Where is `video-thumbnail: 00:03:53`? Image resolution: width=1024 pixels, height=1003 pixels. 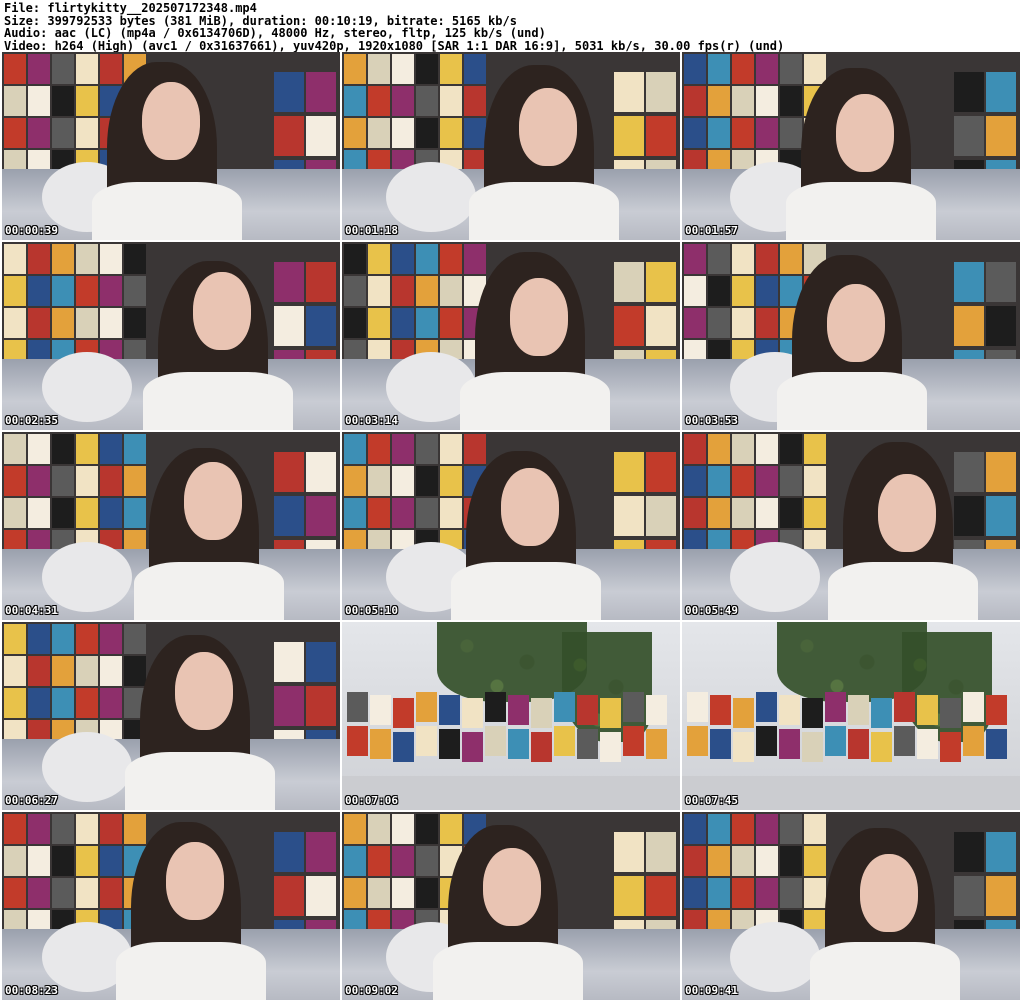 video-thumbnail: 00:03:53 is located at coordinates (851, 336).